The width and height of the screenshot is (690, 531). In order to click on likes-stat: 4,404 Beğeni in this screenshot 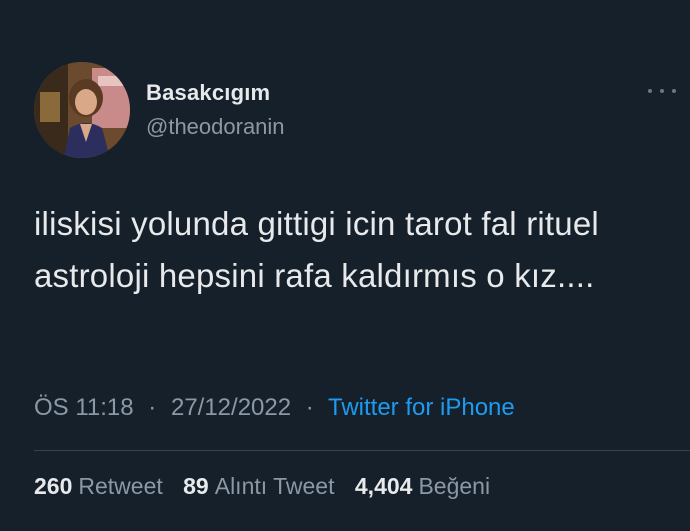, I will do `click(422, 486)`.